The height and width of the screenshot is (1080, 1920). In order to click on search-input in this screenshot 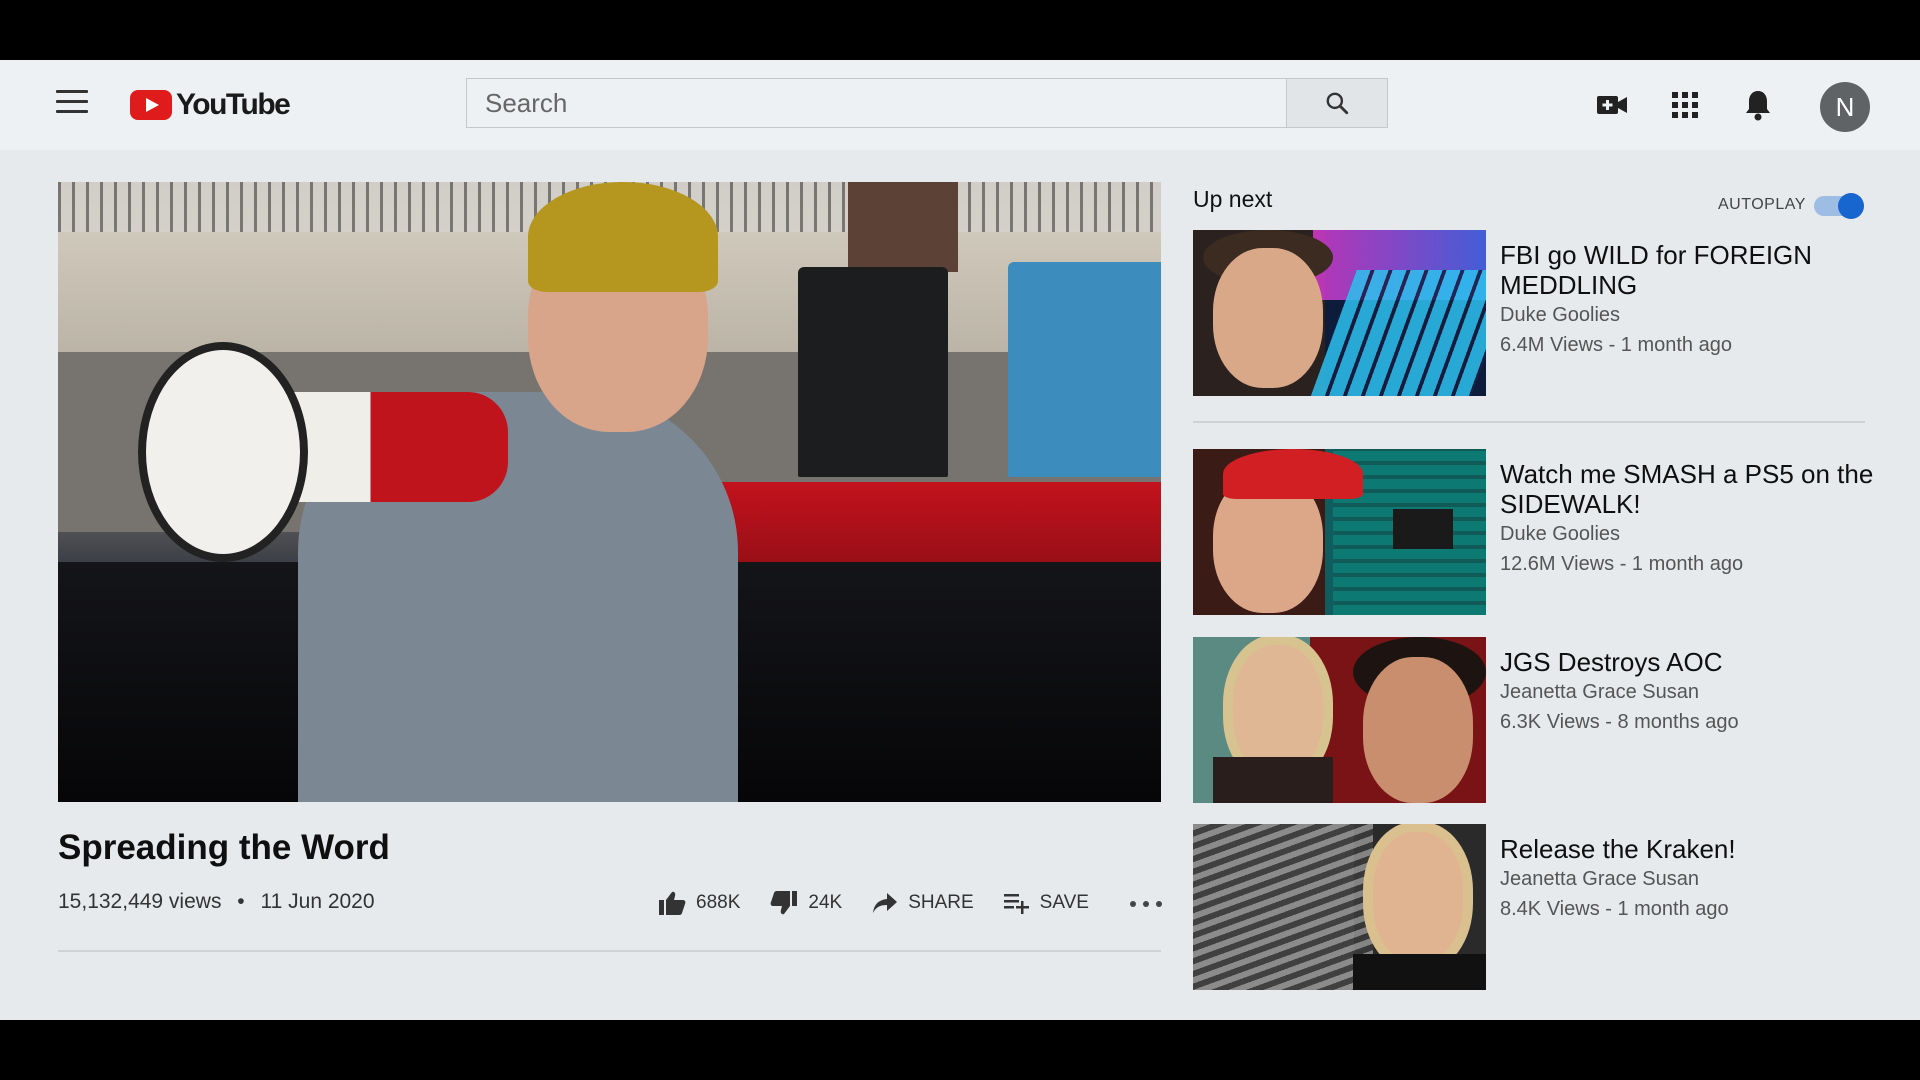, I will do `click(877, 103)`.